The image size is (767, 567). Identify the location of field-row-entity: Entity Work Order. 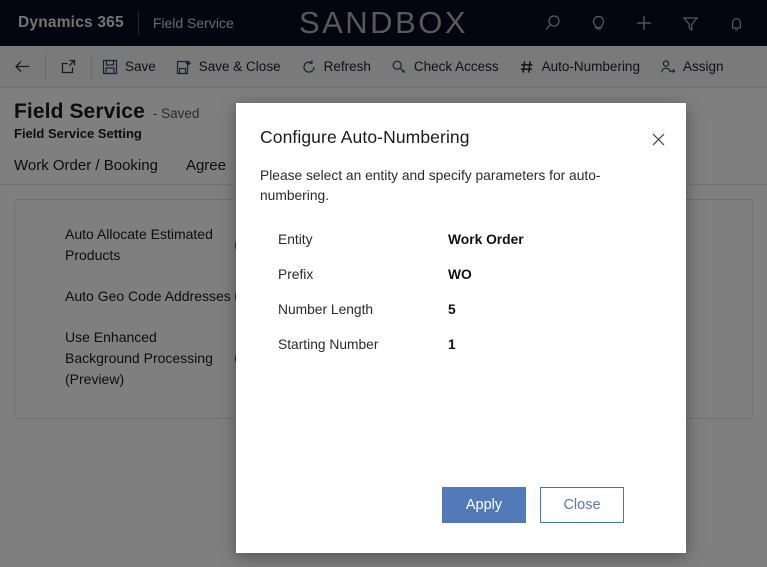
(470, 239).